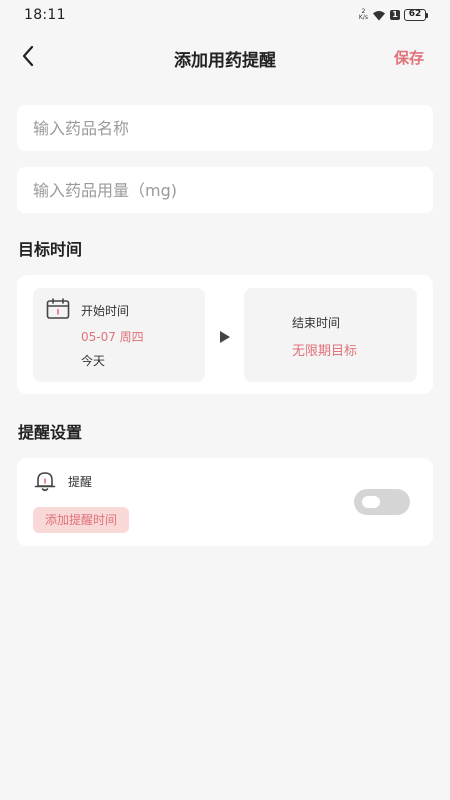 The image size is (450, 800). Describe the element at coordinates (225, 337) in the screenshot. I see `arrow-right-icon` at that location.